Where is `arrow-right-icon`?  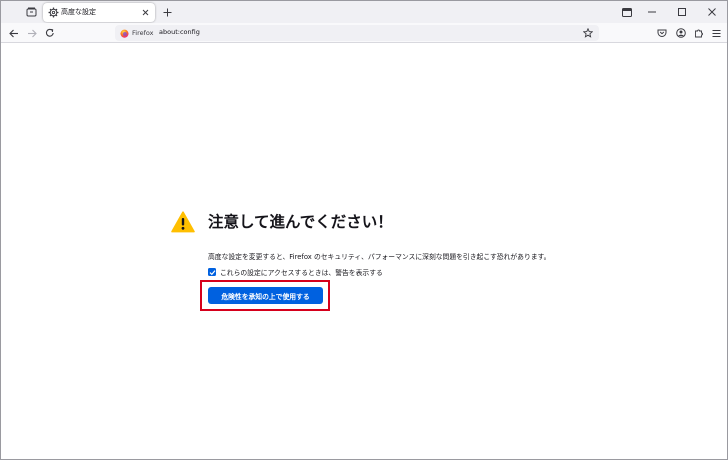 arrow-right-icon is located at coordinates (32, 33).